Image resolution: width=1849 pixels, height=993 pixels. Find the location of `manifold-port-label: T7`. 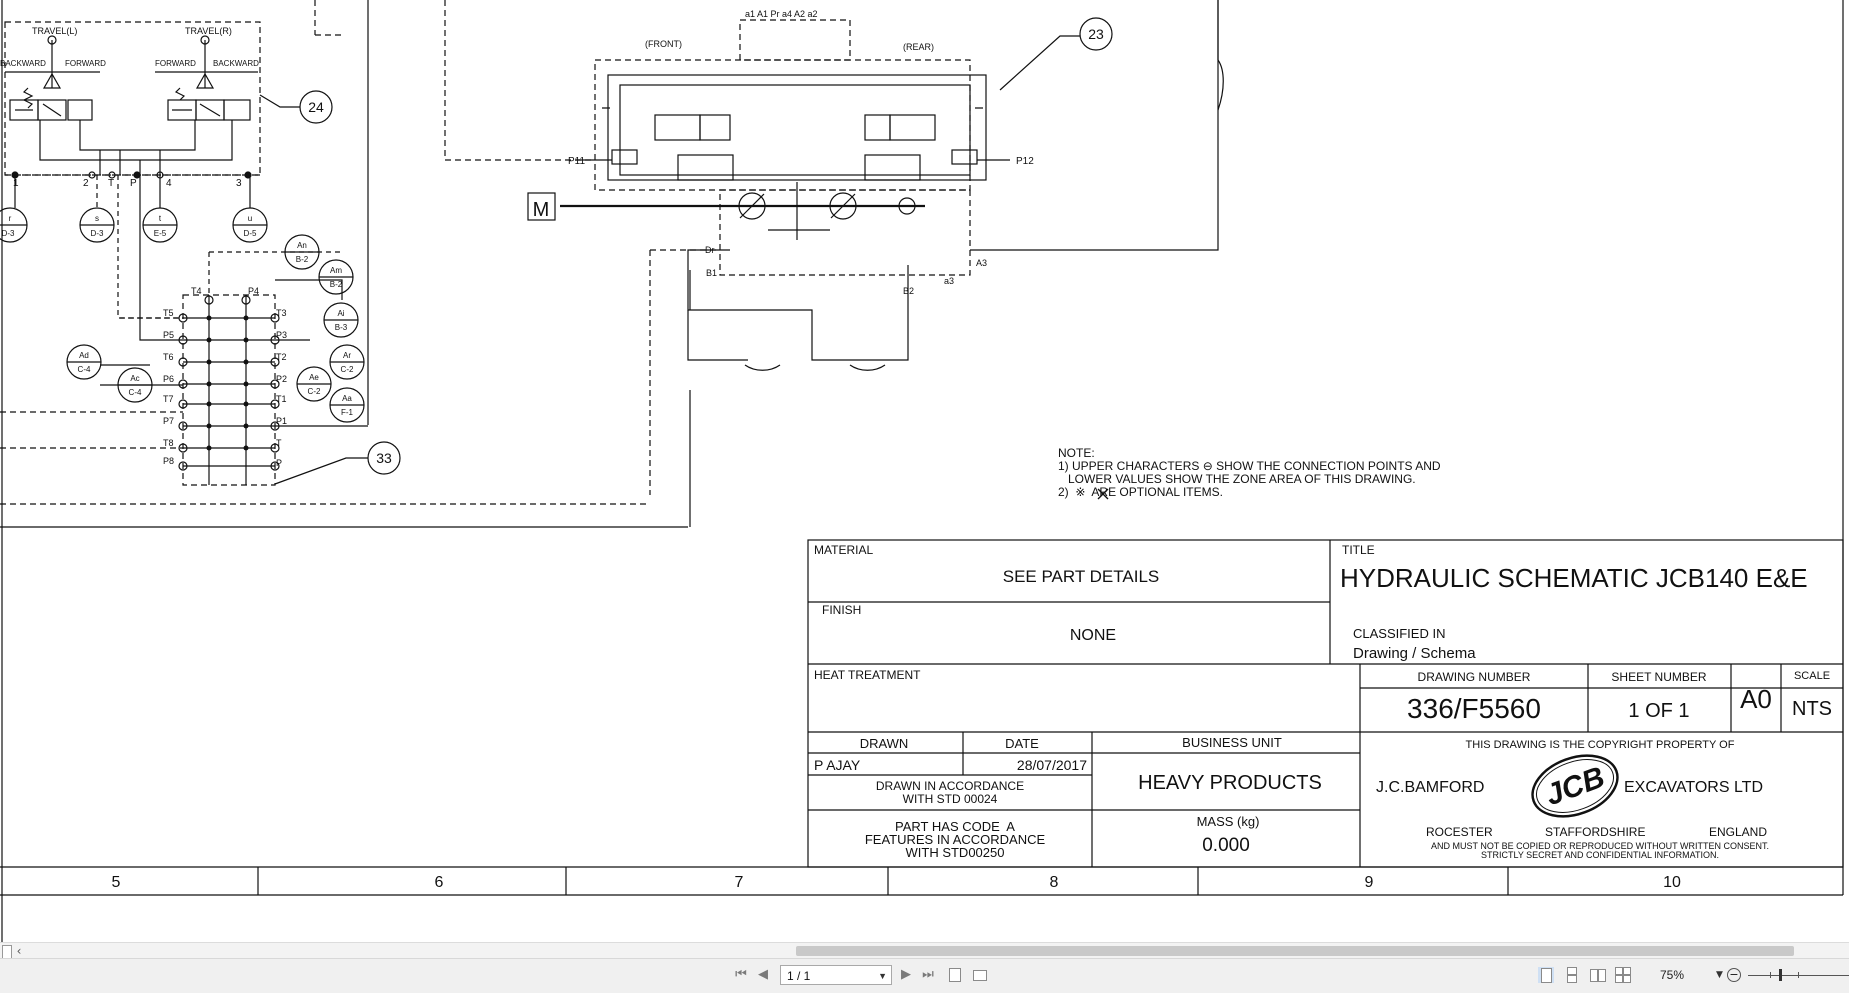

manifold-port-label: T7 is located at coordinates (168, 399).